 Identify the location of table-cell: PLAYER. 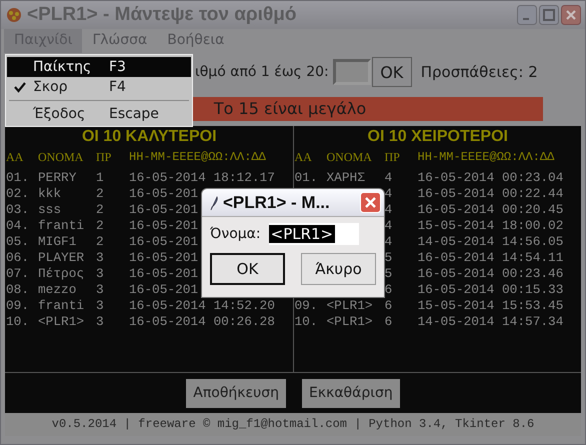
(61, 257).